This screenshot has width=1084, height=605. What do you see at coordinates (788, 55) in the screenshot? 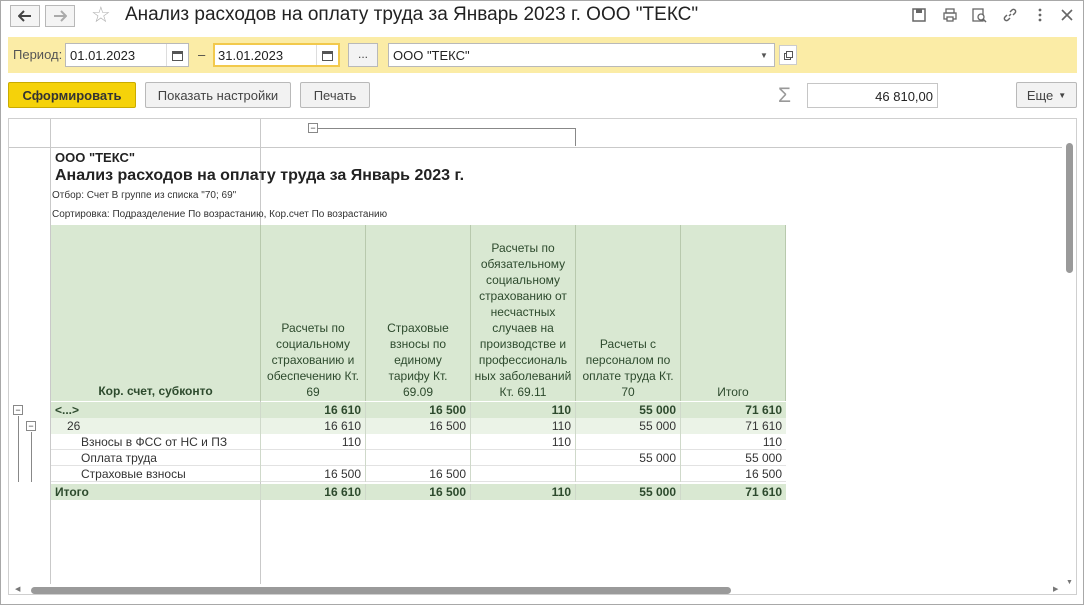
I see `open-organization-icon` at bounding box center [788, 55].